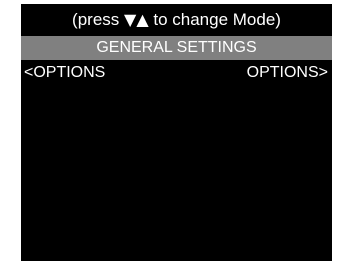 This screenshot has width=337, height=265. I want to click on hint-suffix: to change Mode), so click(214, 19).